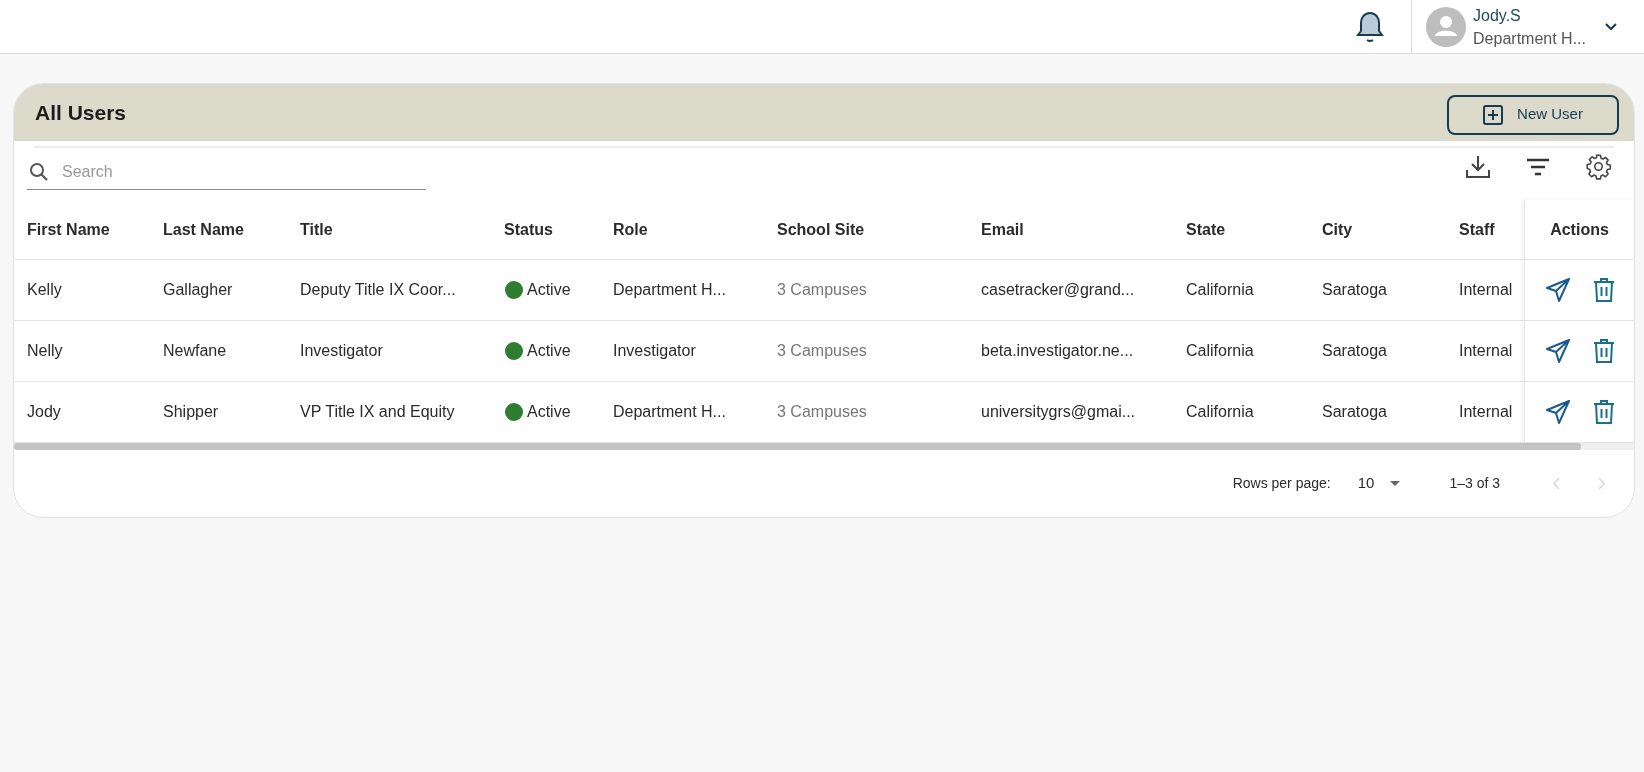  Describe the element at coordinates (1478, 166) in the screenshot. I see `download-icon` at that location.